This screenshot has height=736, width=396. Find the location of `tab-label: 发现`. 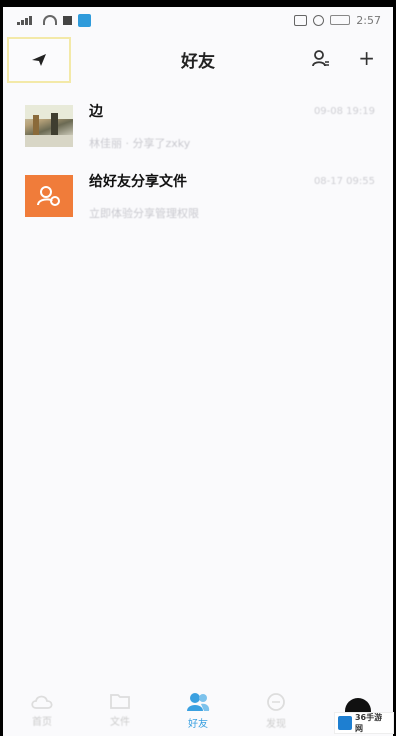

tab-label: 发现 is located at coordinates (276, 724).